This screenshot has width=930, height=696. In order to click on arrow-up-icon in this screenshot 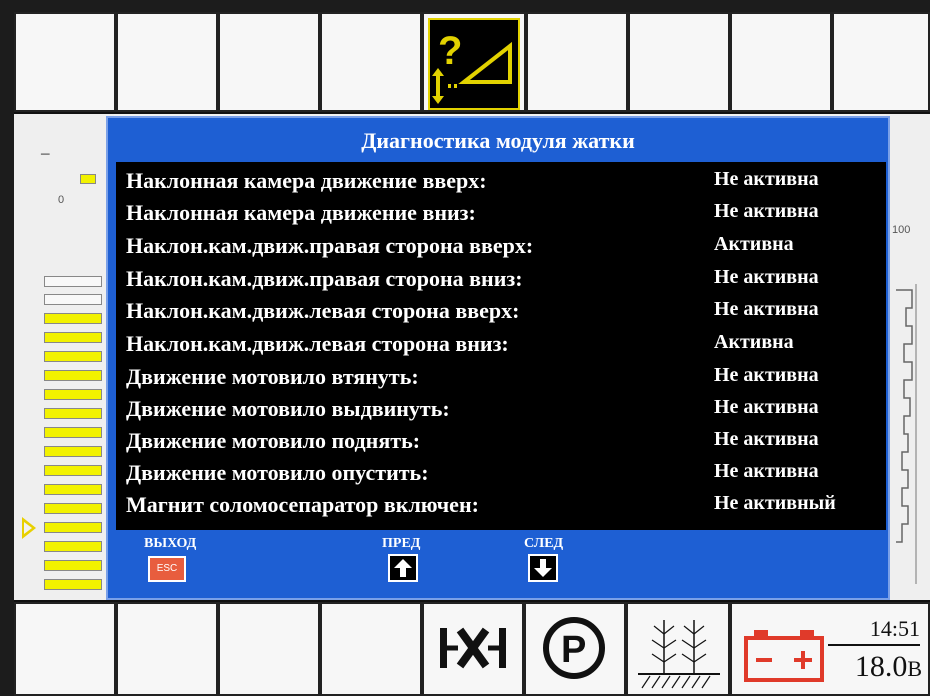, I will do `click(403, 568)`.